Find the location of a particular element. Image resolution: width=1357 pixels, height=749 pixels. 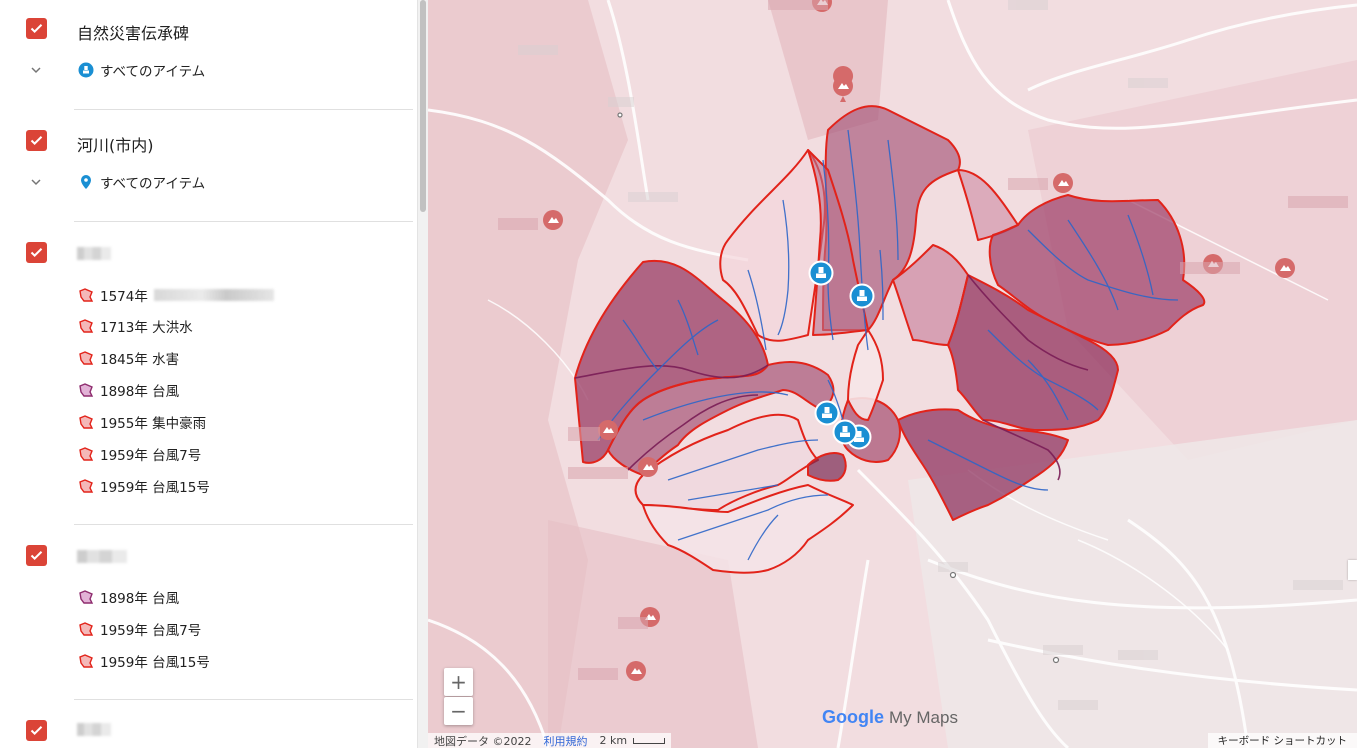

scale-indicator: 2 km is located at coordinates (633, 740).